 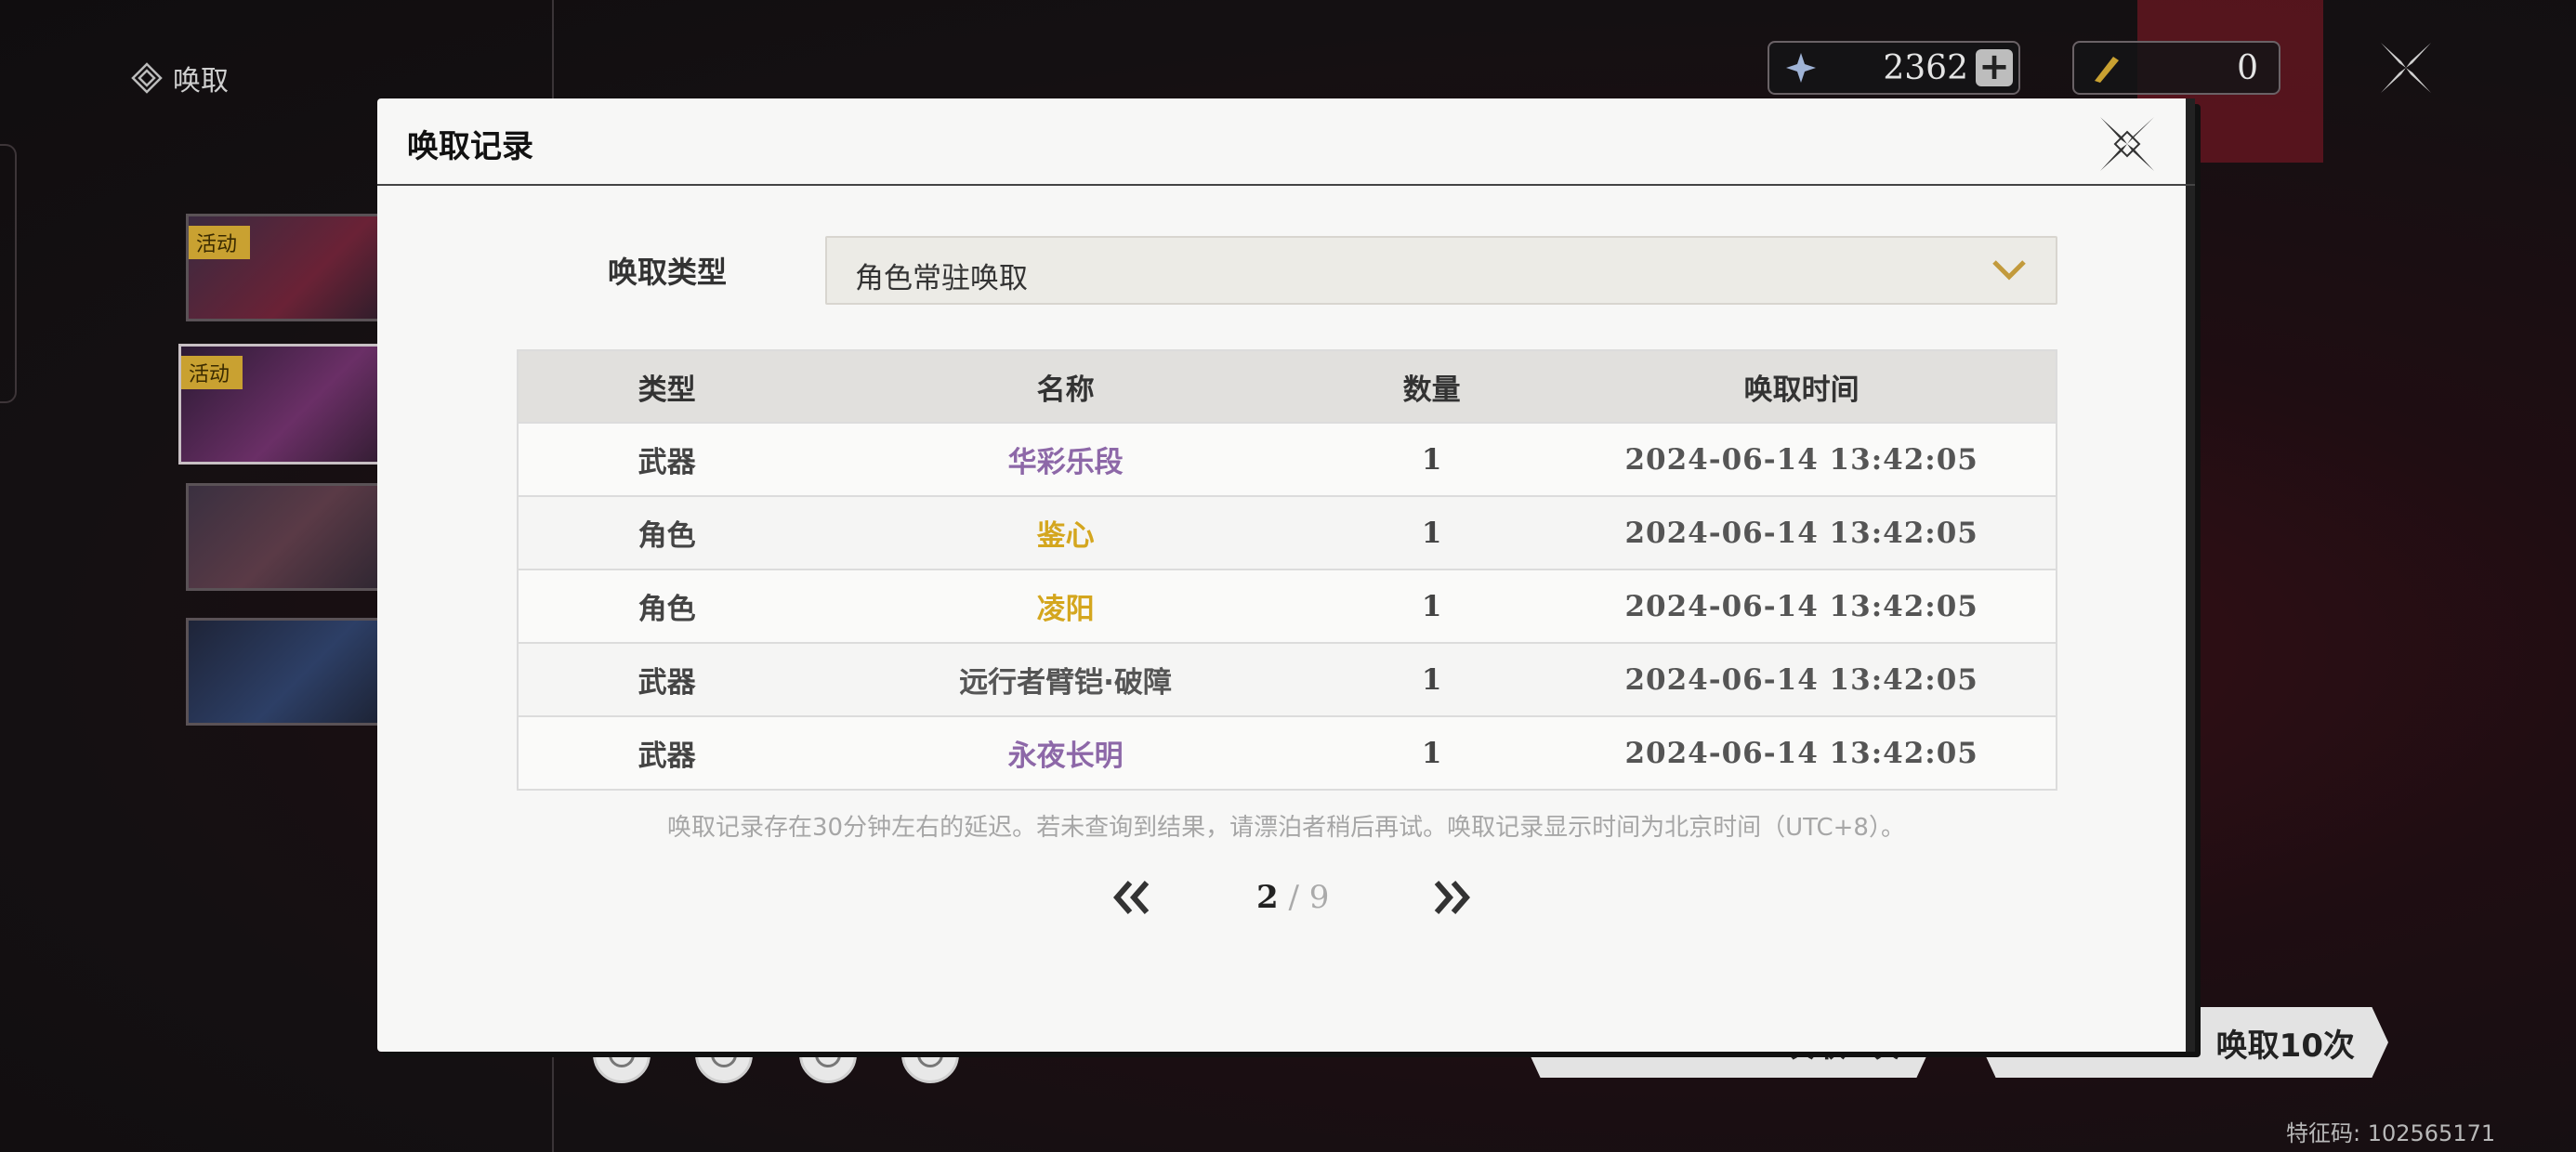 I want to click on astrite-currency: 2362 +, so click(x=1894, y=68).